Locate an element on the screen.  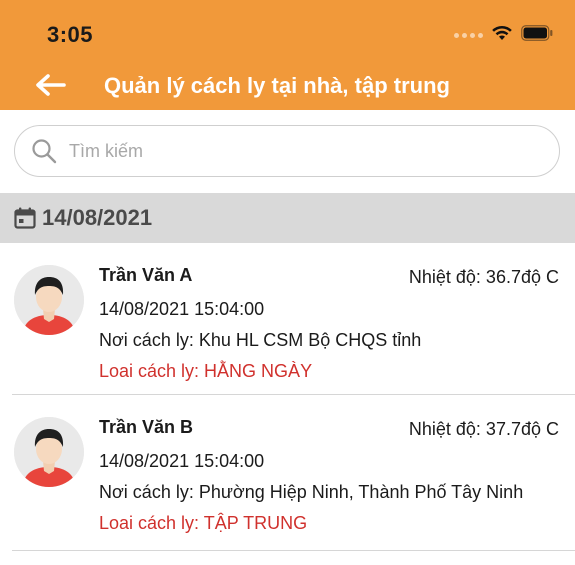
wifi-icon is located at coordinates (502, 35).